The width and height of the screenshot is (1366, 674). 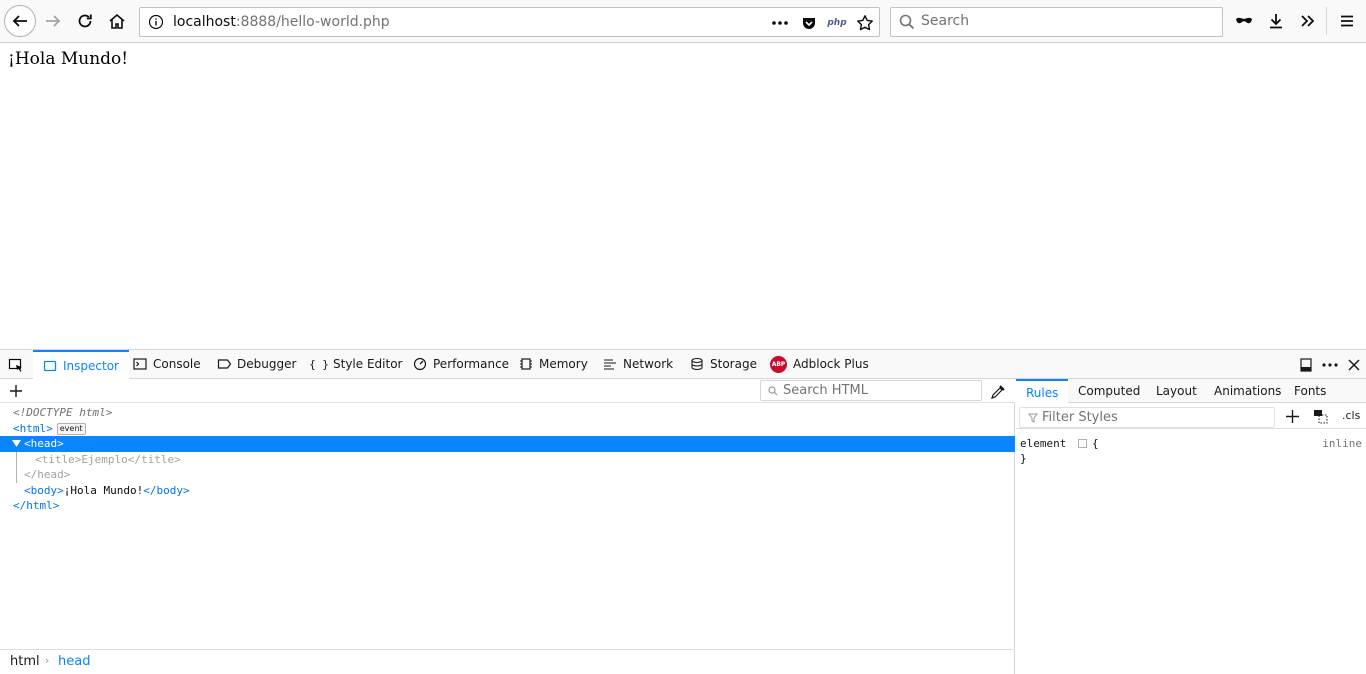 What do you see at coordinates (1306, 365) in the screenshot?
I see `dock-button` at bounding box center [1306, 365].